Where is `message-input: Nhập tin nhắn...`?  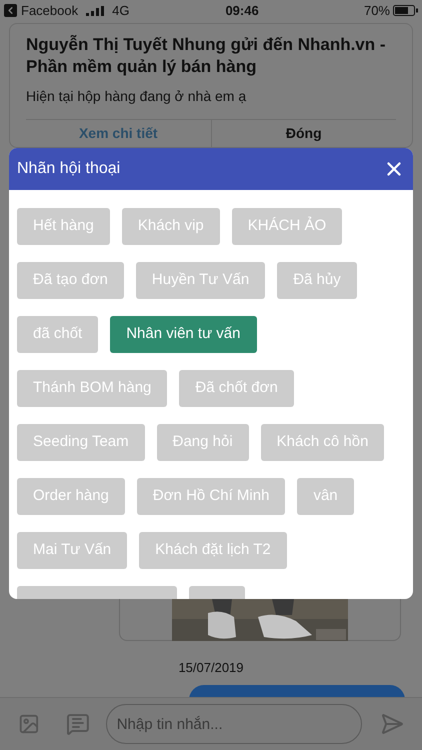 message-input: Nhập tin nhắn... is located at coordinates (234, 724).